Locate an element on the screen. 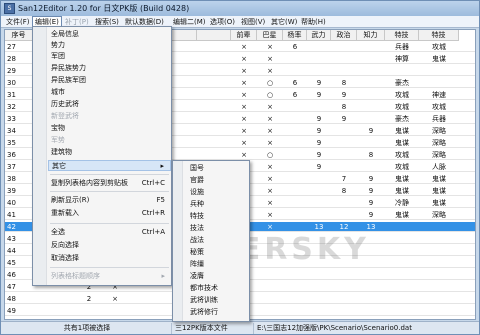  row-id: 31 is located at coordinates (11, 95).